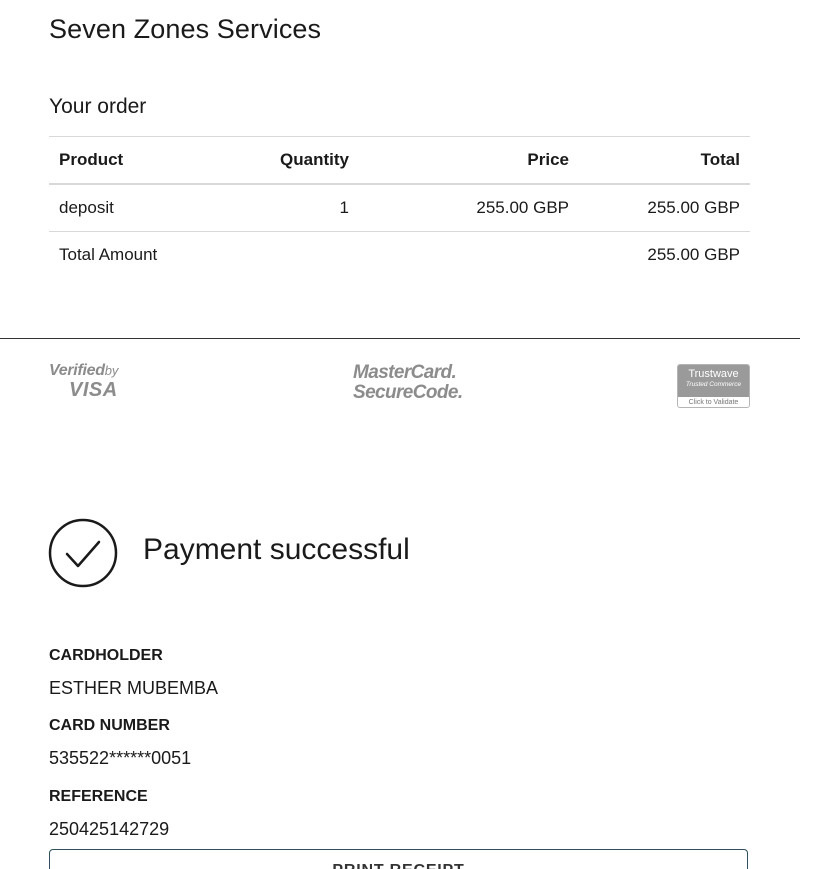 The height and width of the screenshot is (869, 821). What do you see at coordinates (399, 160) in the screenshot?
I see `table-header-row: Product Quantity Price Total` at bounding box center [399, 160].